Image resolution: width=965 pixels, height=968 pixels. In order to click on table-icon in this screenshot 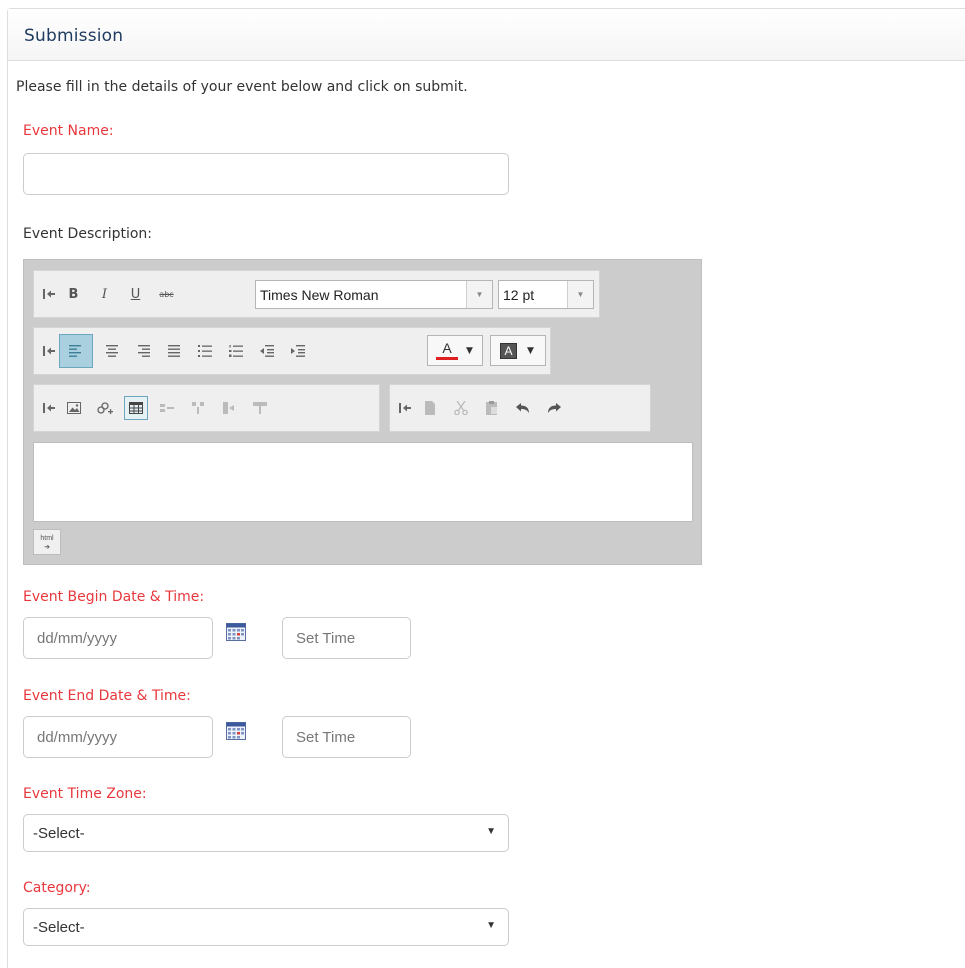, I will do `click(135, 408)`.